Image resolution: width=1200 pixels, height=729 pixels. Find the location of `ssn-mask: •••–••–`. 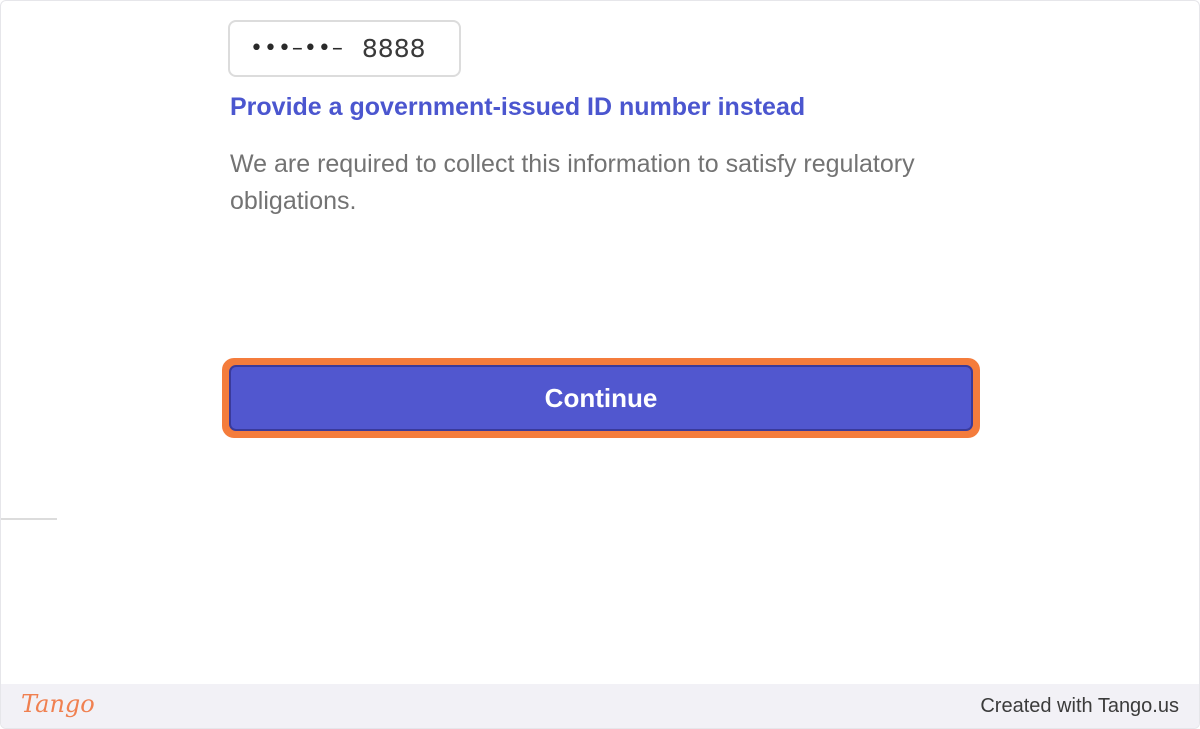

ssn-mask: •••–••– is located at coordinates (297, 48).